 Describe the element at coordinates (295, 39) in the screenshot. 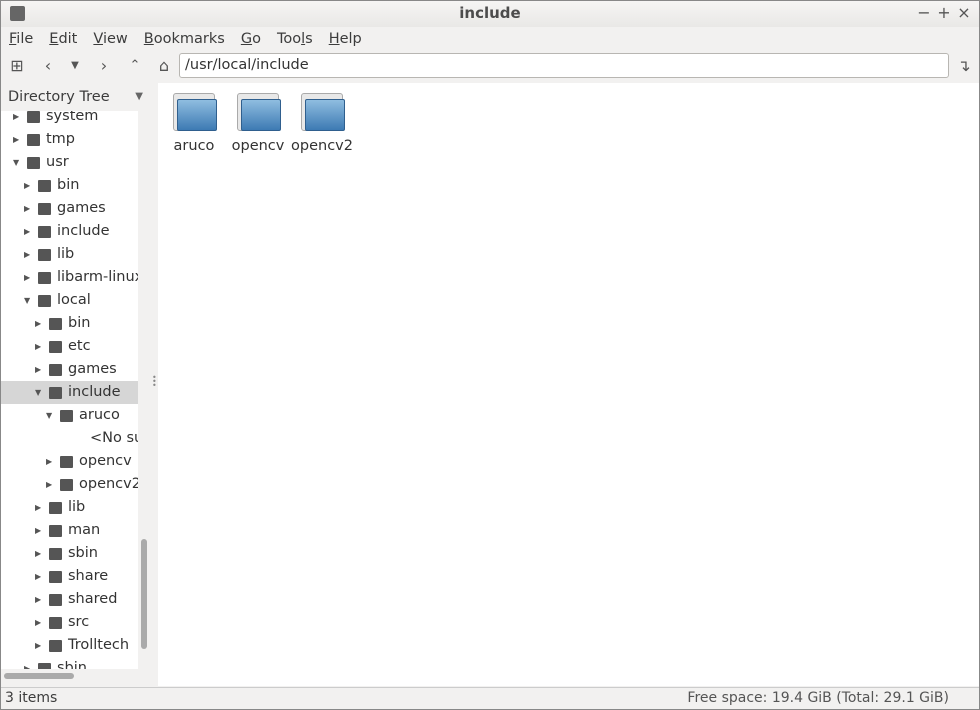

I see `menu-Tools: Tools` at that location.